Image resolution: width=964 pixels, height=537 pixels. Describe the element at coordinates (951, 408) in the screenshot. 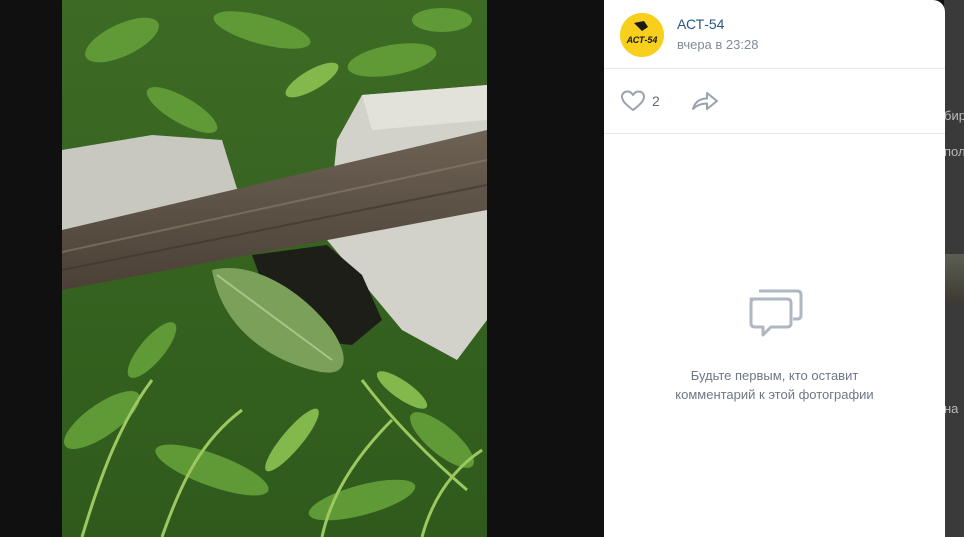

I see `background-text: на` at that location.